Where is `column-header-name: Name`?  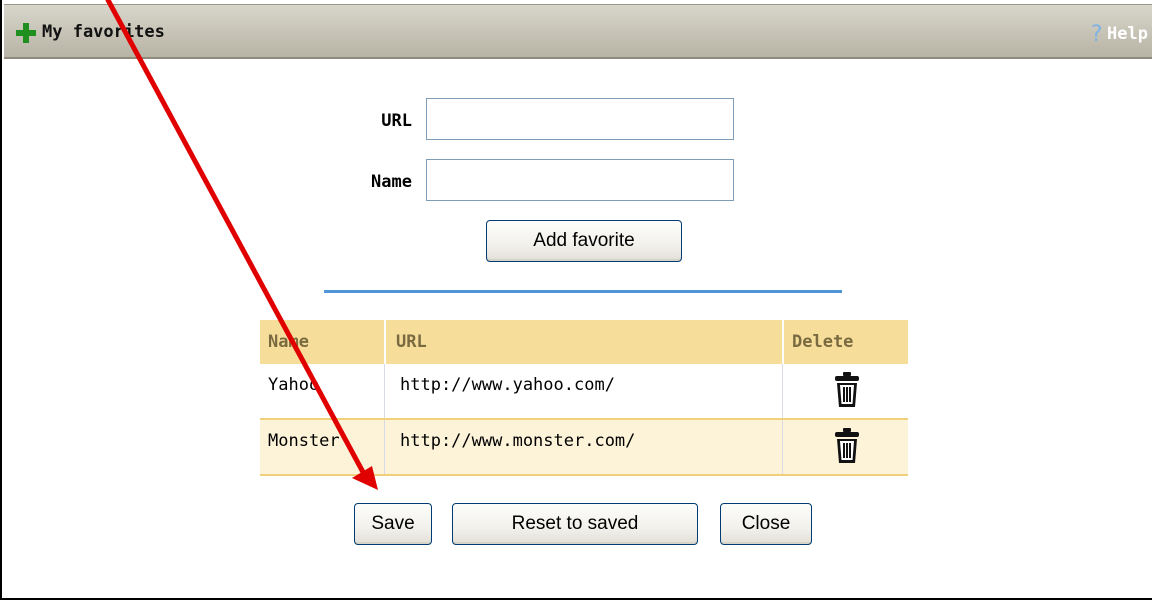 column-header-name: Name is located at coordinates (288, 342).